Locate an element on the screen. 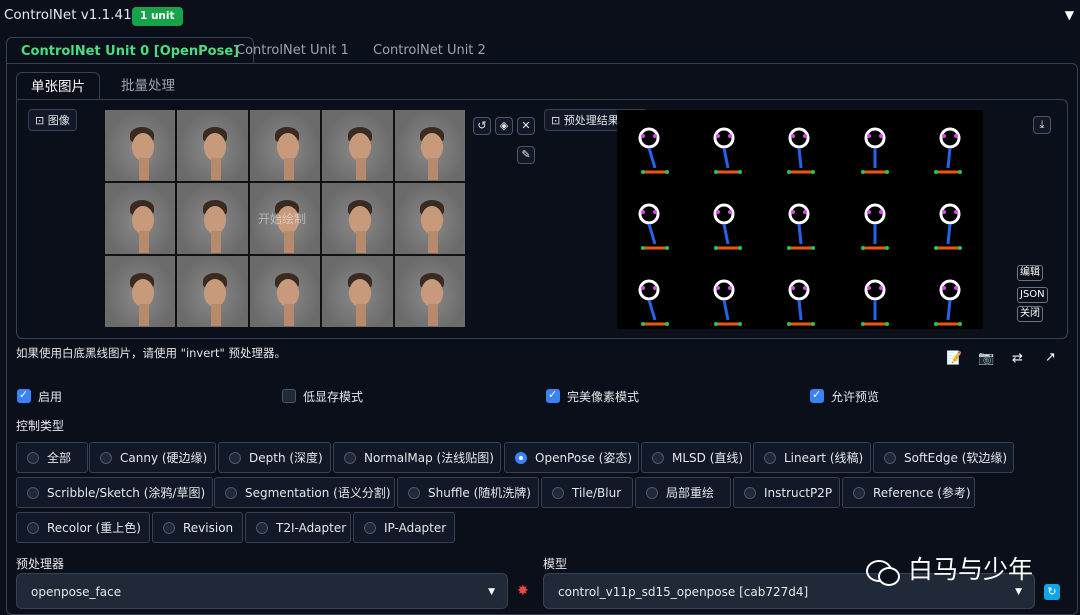  control-type-option: Segmentation (语义分割) is located at coordinates (304, 492).